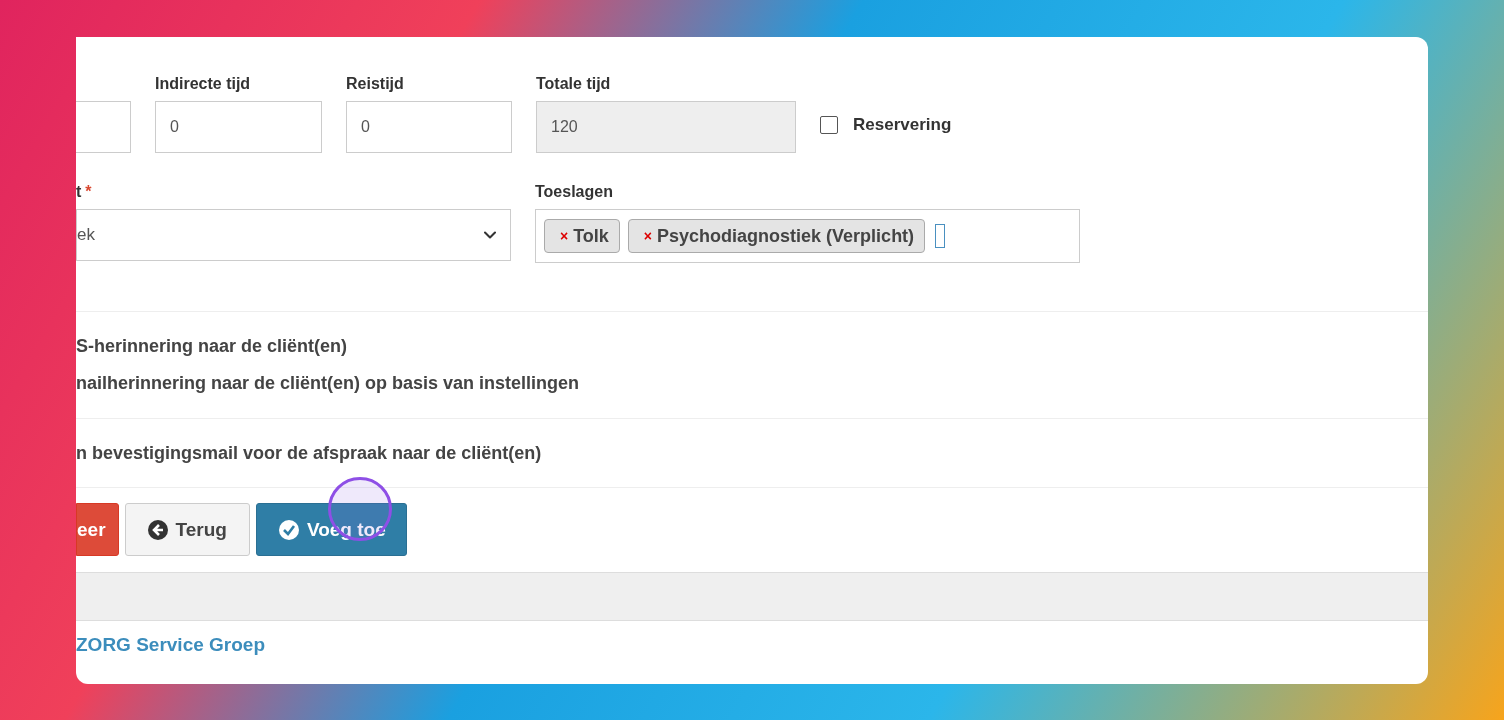 The height and width of the screenshot is (720, 1504). Describe the element at coordinates (293, 235) in the screenshot. I see `select-field: ek` at that location.